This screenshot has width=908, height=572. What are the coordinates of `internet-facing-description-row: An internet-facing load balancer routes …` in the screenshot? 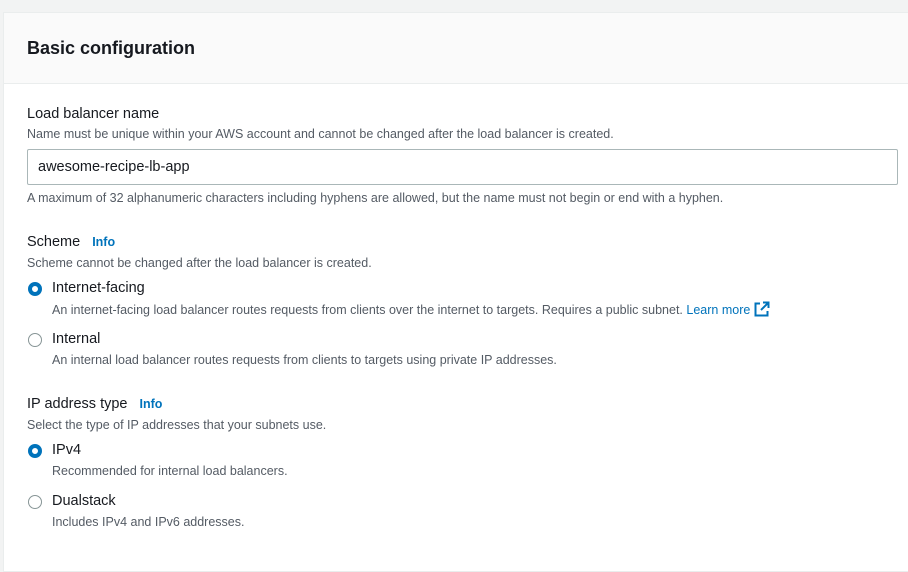 It's located at (411, 309).